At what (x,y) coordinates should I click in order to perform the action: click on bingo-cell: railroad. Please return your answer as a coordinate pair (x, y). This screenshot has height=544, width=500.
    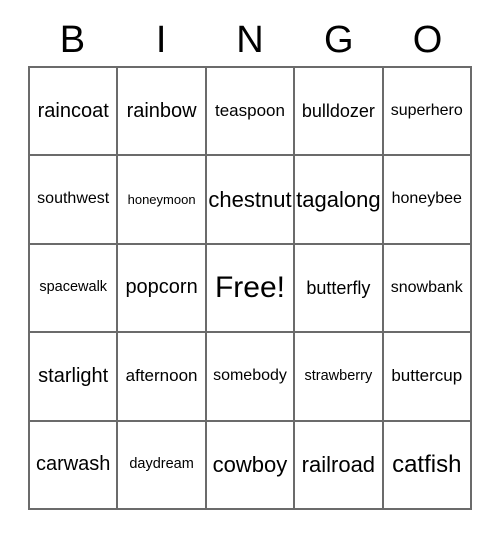
    Looking at the image, I should click on (339, 465).